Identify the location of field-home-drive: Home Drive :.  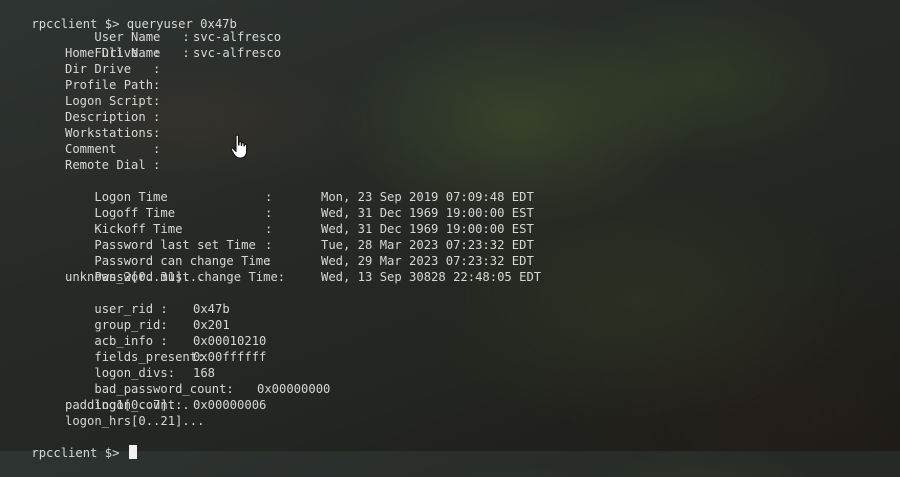
(112, 53).